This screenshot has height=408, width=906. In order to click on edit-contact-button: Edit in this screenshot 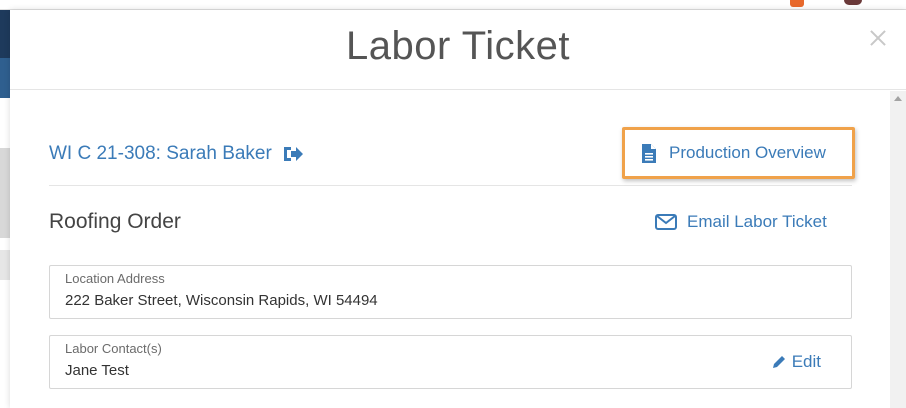, I will do `click(796, 362)`.